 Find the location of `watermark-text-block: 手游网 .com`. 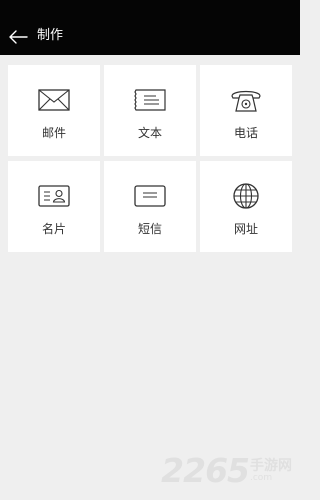

watermark-text-block: 手游网 .com is located at coordinates (271, 471).